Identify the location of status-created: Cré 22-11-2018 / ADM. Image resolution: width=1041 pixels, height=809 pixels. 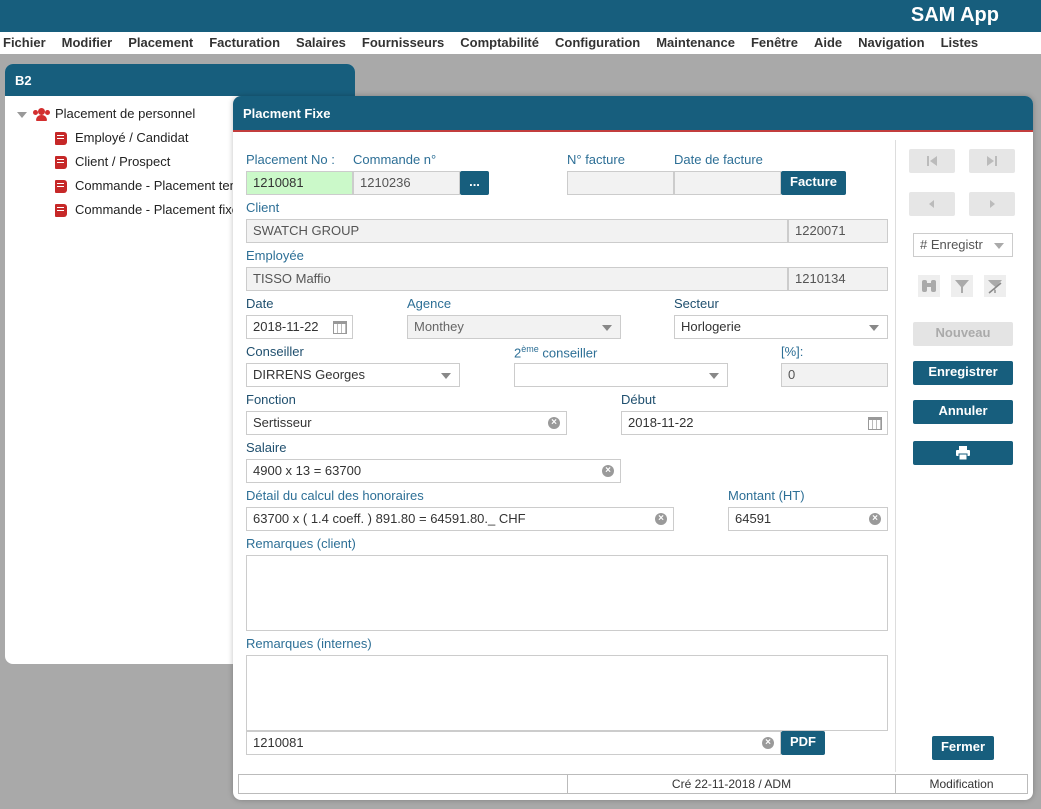
(732, 784).